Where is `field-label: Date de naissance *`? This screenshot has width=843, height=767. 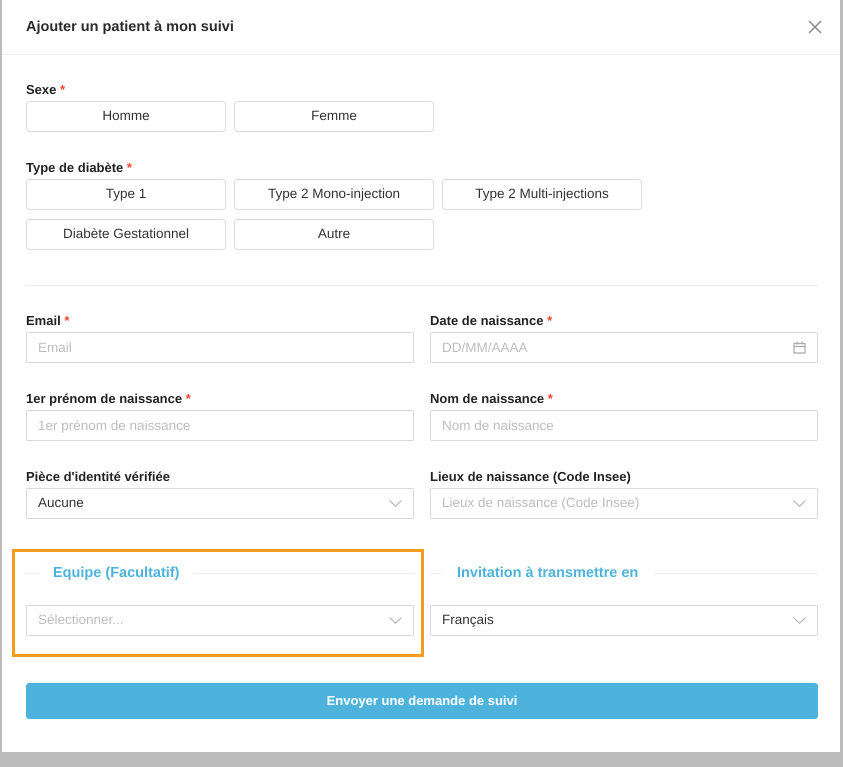 field-label: Date de naissance * is located at coordinates (492, 321).